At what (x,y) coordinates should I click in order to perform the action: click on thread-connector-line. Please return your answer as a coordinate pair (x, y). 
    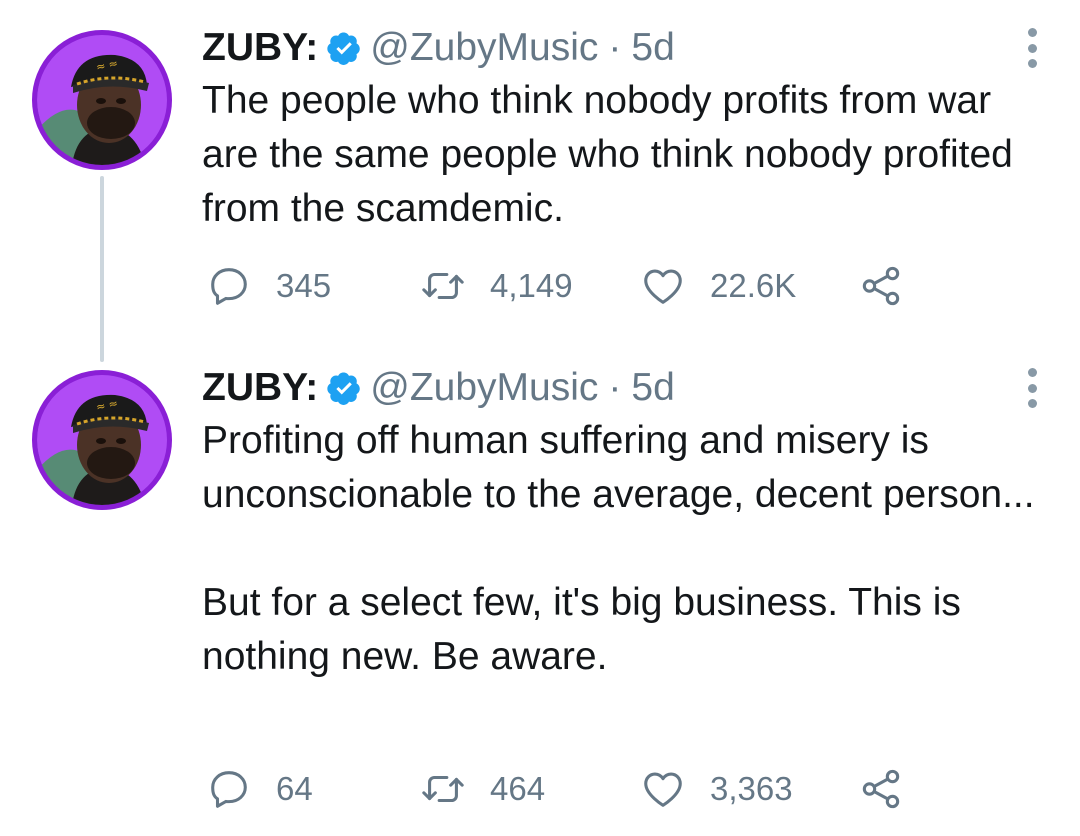
    Looking at the image, I should click on (102, 269).